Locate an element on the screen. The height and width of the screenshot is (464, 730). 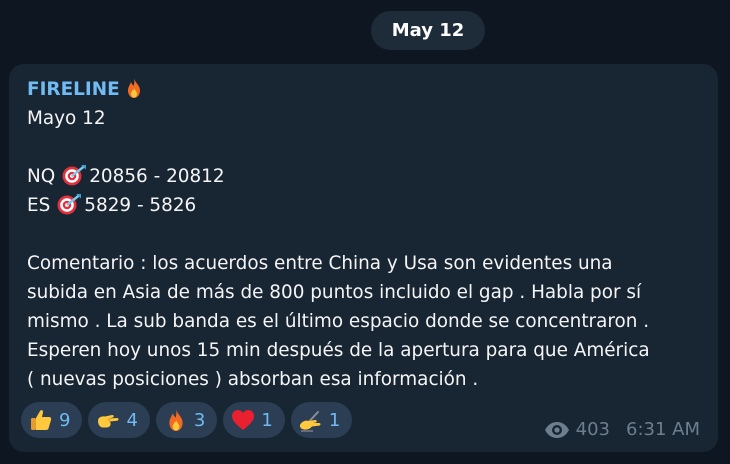
sender-line: FIRELINE is located at coordinates (369, 89).